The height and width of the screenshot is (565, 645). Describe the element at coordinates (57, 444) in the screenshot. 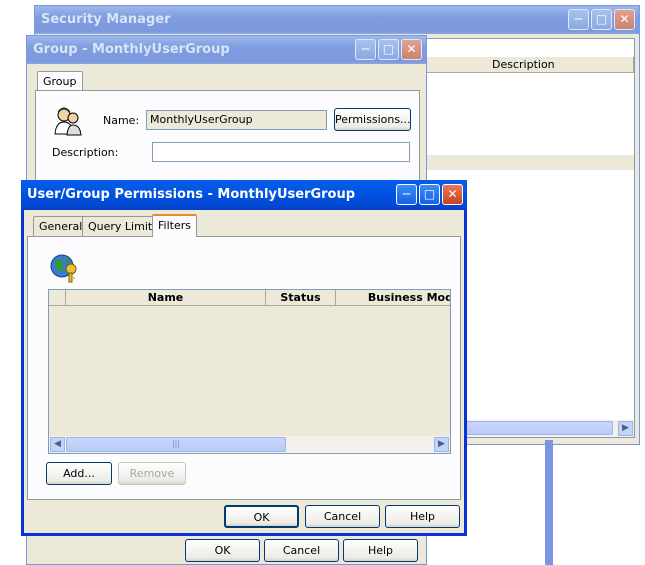

I see `scroll-left-icon: ◀` at that location.